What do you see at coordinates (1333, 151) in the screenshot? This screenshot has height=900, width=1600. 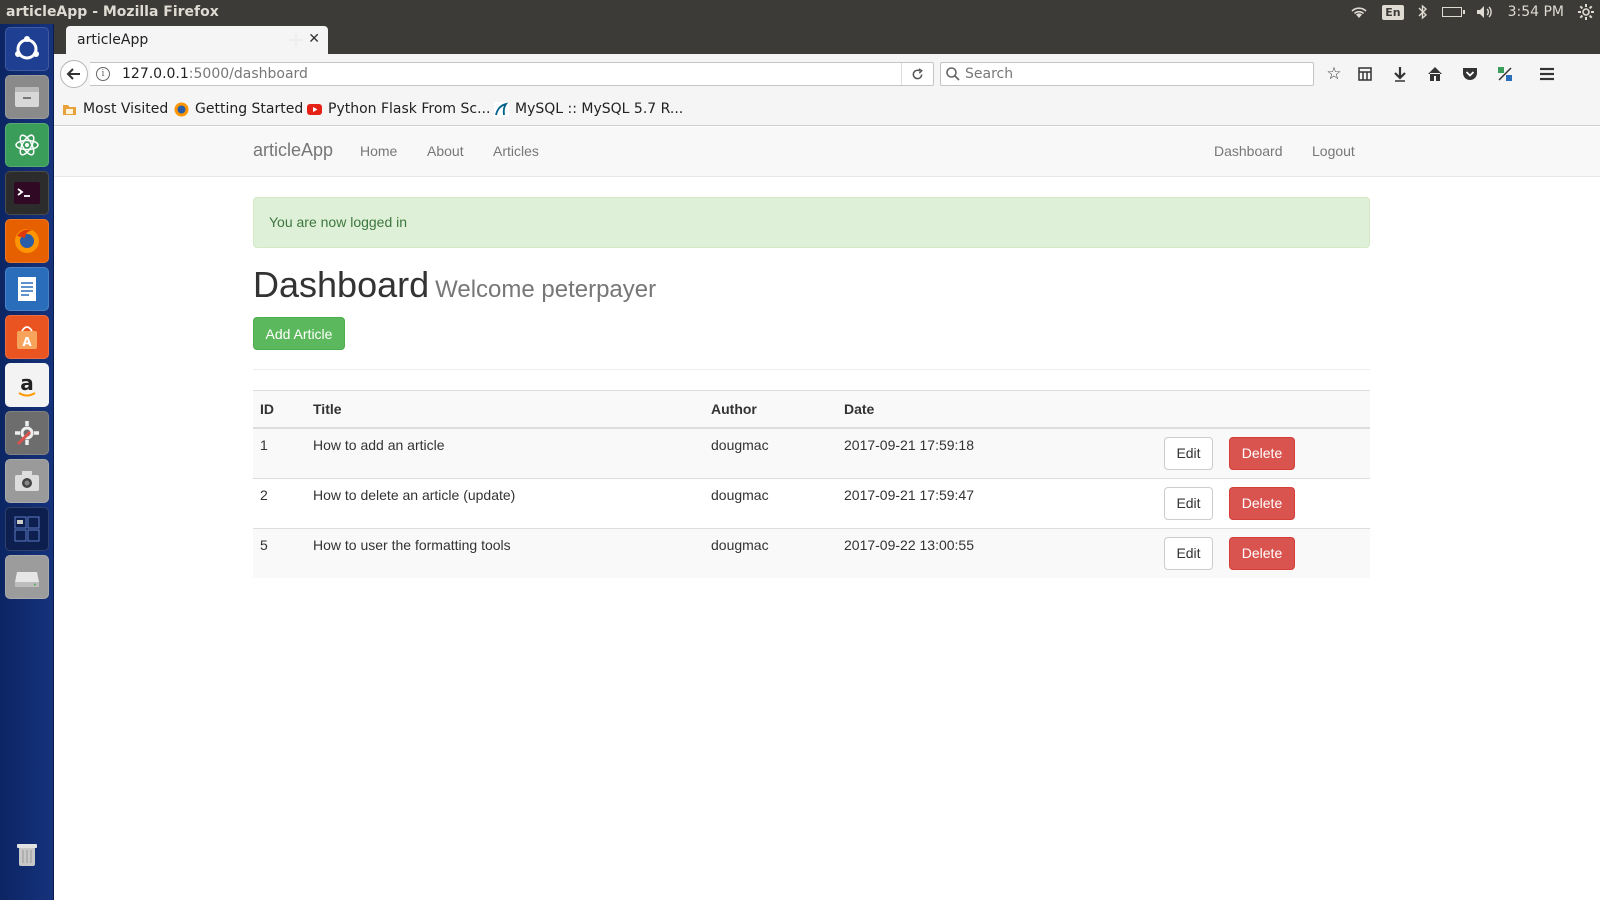 I see `nav-logout: Logout` at bounding box center [1333, 151].